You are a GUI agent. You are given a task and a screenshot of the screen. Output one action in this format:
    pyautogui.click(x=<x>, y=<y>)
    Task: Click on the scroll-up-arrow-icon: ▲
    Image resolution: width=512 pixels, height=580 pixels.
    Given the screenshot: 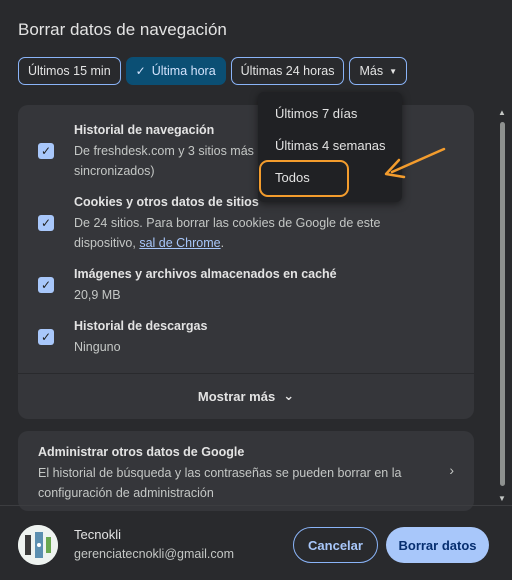 What is the action you would take?
    pyautogui.click(x=502, y=112)
    